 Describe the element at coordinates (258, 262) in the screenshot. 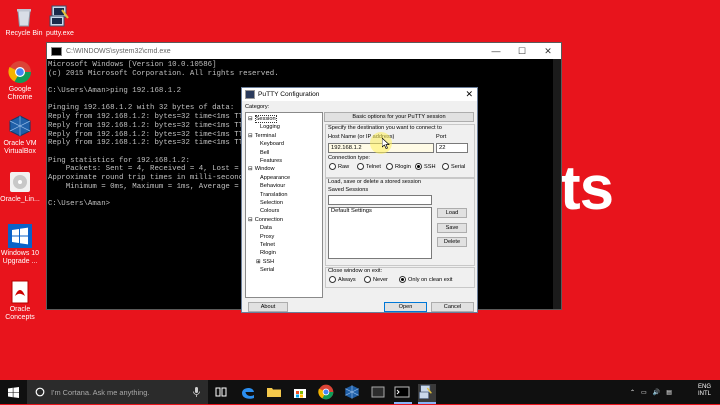

I see `expand-icon: ⊞` at that location.